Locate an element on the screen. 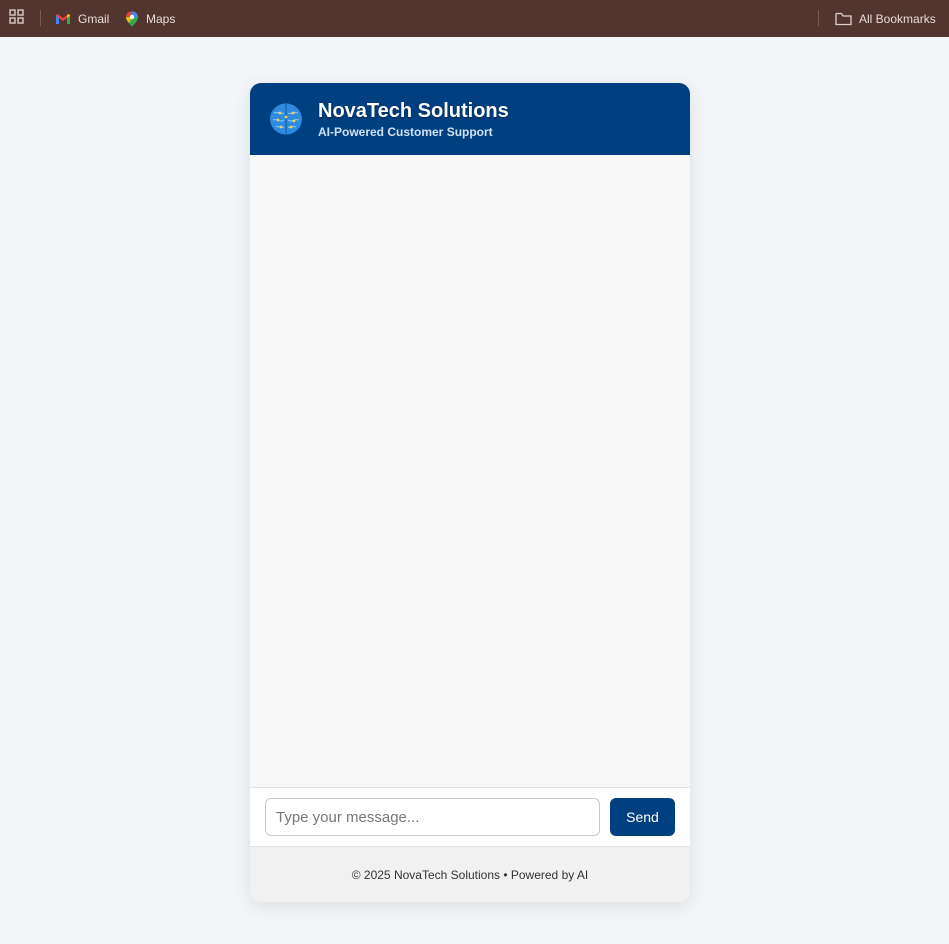 This screenshot has height=944, width=949. folder-icon is located at coordinates (843, 18).